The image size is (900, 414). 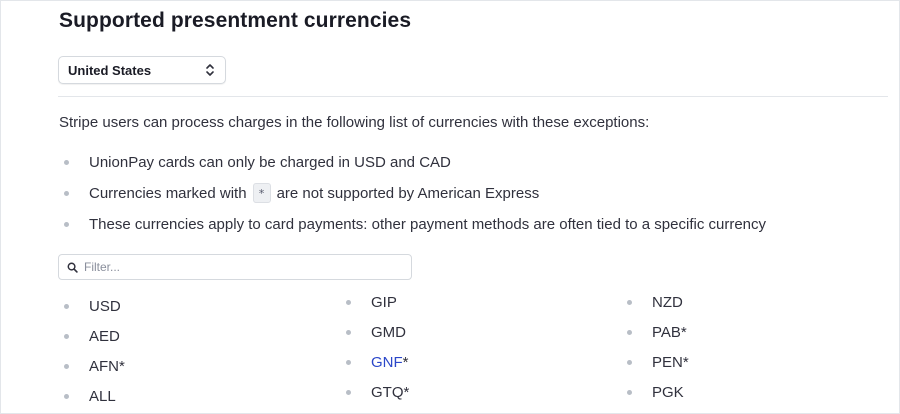 What do you see at coordinates (261, 193) in the screenshot?
I see `asterisk-badge: *` at bounding box center [261, 193].